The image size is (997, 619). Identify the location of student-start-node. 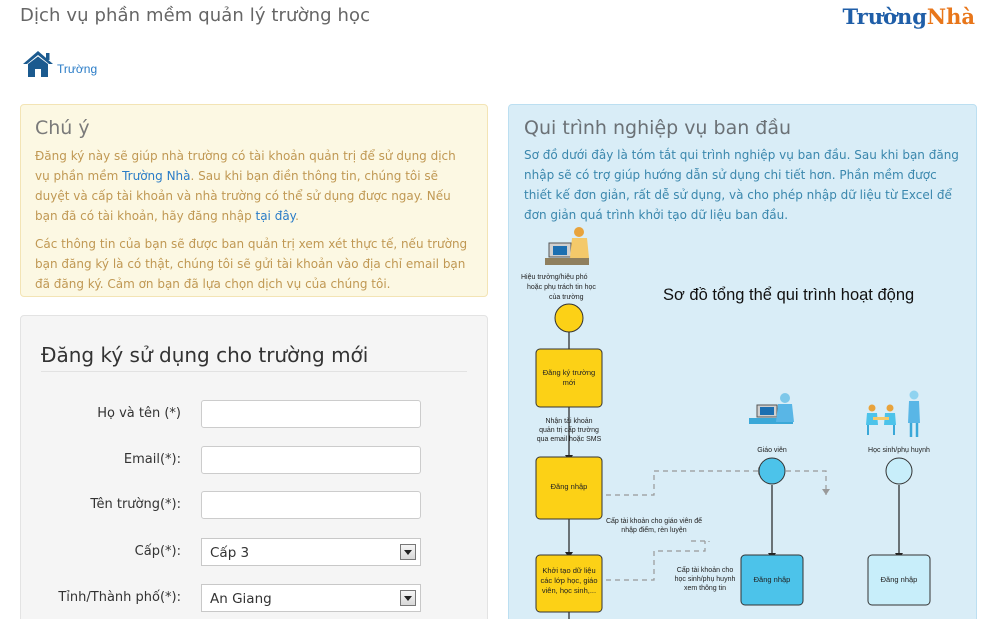
(899, 471).